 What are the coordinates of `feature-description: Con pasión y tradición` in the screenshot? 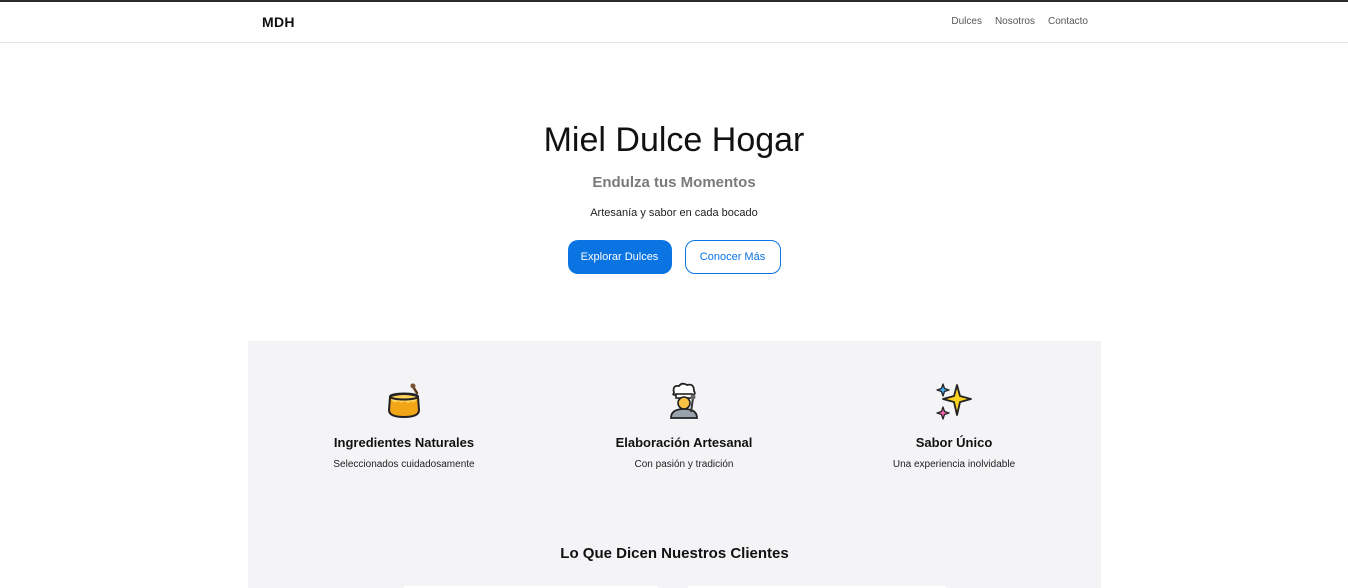 It's located at (684, 464).